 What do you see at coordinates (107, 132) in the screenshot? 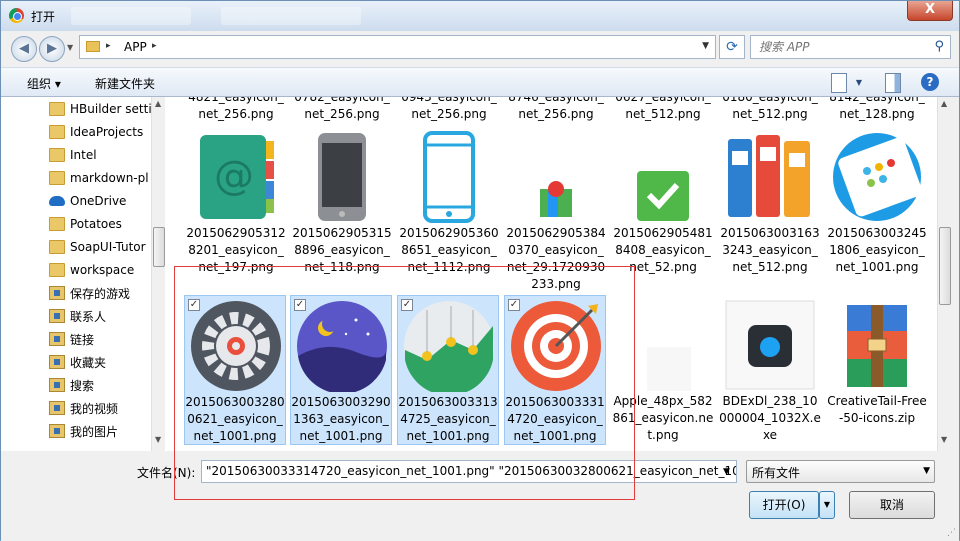
I see `sidebar-item-label: IdeaProjects` at bounding box center [107, 132].